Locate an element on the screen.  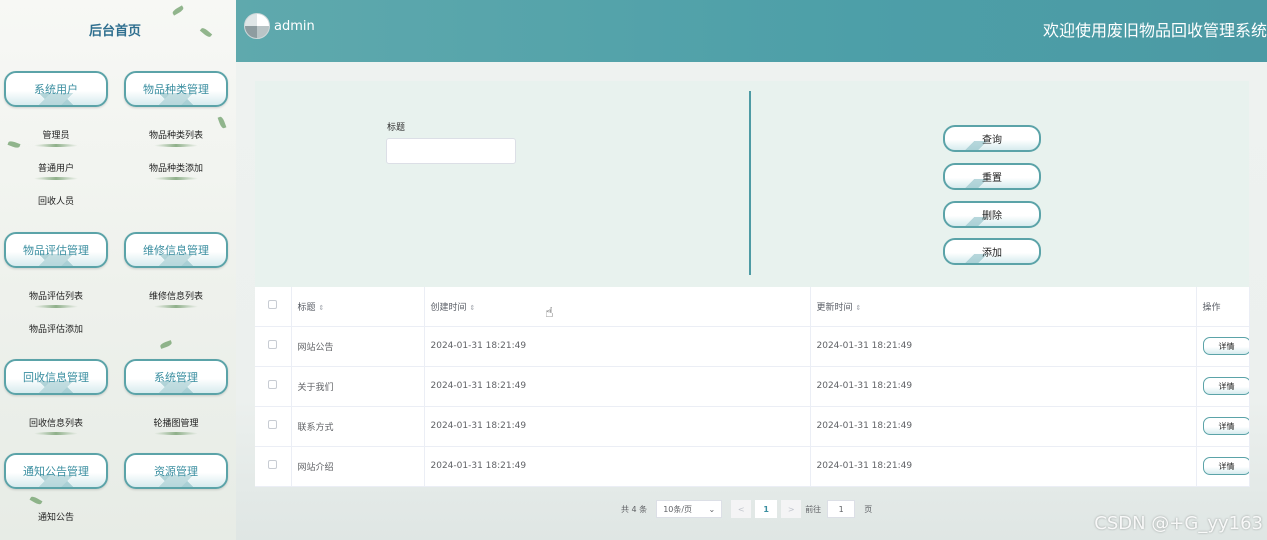
goto-page-input: 1 is located at coordinates (841, 509).